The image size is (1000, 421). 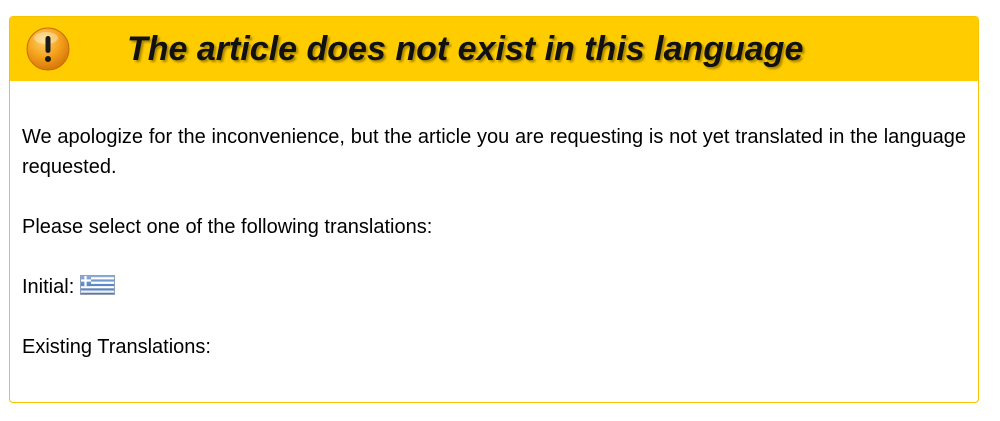 I want to click on greek-flag-icon, so click(x=98, y=285).